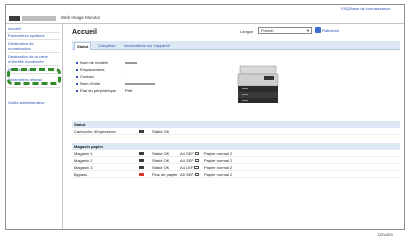  I want to click on language-value: French, so click(267, 30).